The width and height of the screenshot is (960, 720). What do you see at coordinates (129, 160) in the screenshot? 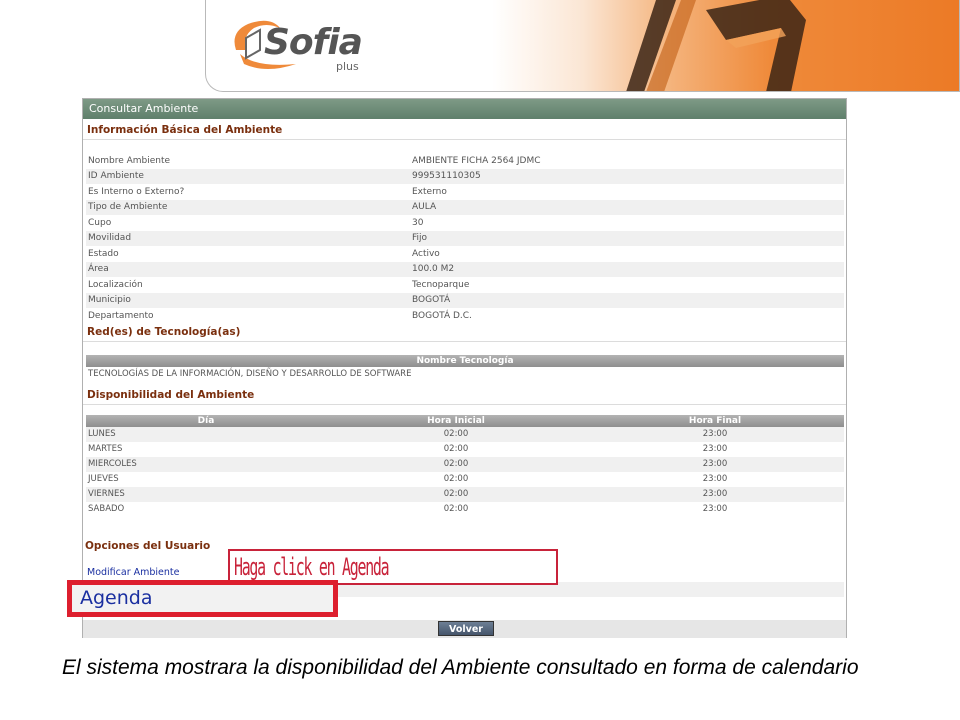
I see `info-label: Nombre Ambiente` at bounding box center [129, 160].